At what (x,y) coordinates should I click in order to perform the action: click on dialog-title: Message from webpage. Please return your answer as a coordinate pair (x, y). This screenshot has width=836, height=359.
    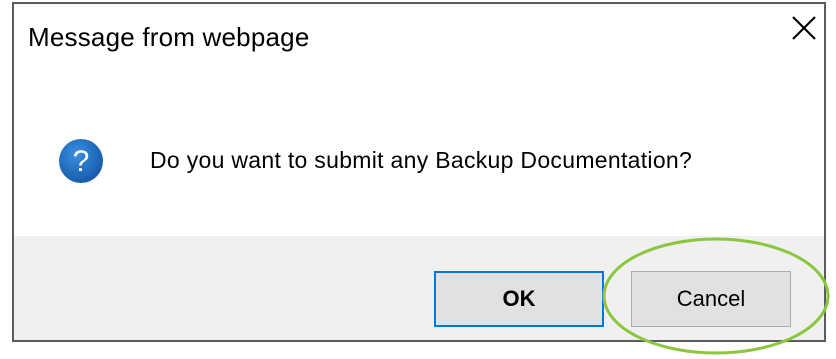
    Looking at the image, I should click on (169, 37).